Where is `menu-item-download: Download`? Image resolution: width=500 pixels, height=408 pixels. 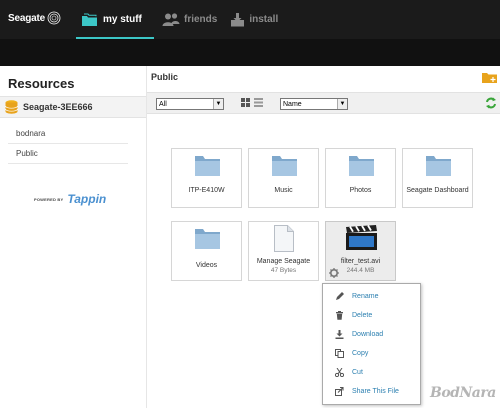 menu-item-download: Download is located at coordinates (359, 334).